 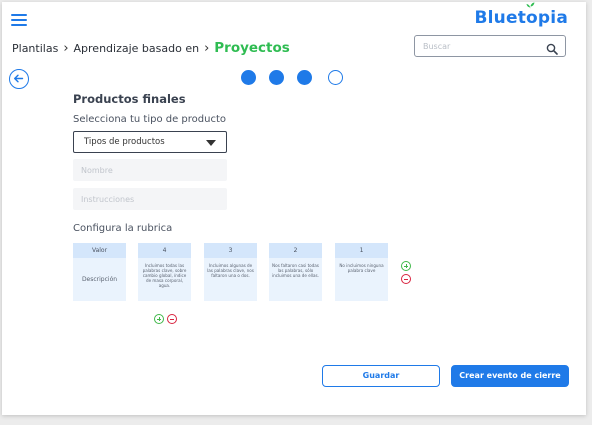 What do you see at coordinates (19, 20) in the screenshot?
I see `menu-icon` at bounding box center [19, 20].